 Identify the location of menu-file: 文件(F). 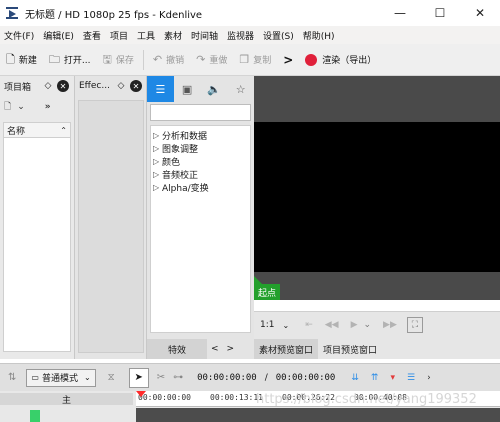
(19, 35).